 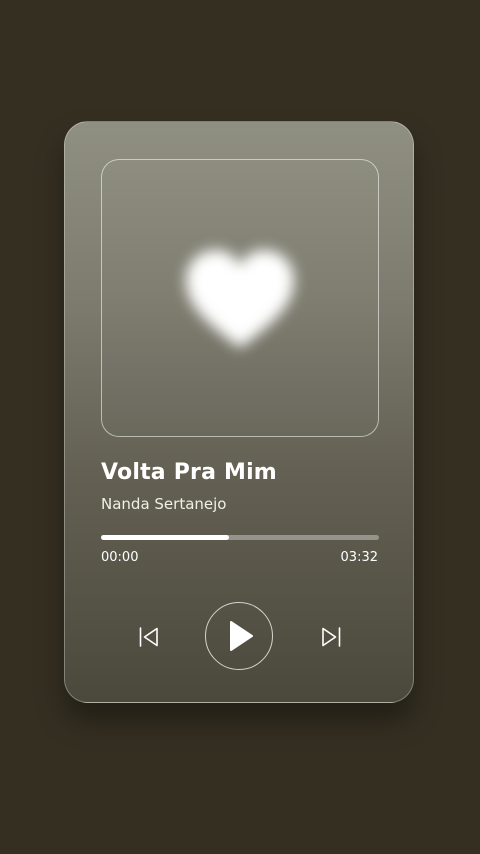 I want to click on total-duration: 03:32, so click(x=359, y=557).